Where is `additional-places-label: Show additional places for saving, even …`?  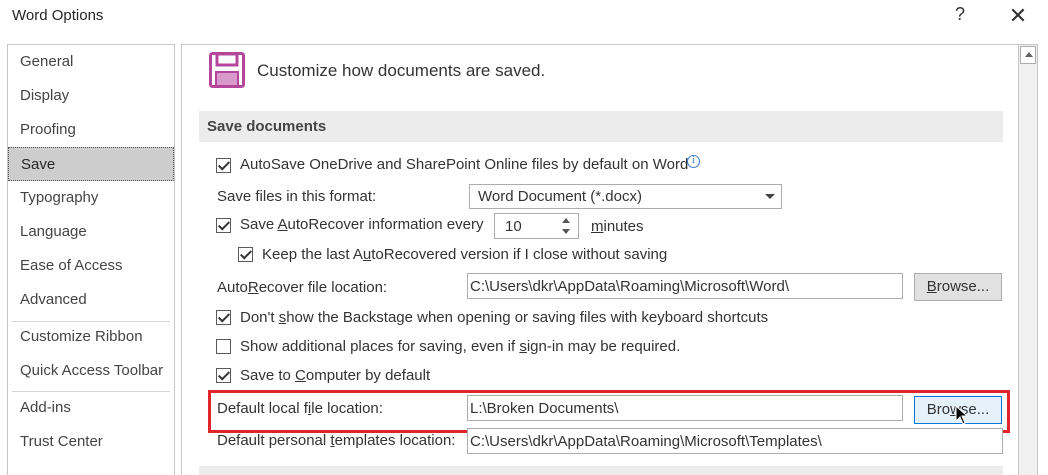 additional-places-label: Show additional places for saving, even … is located at coordinates (460, 346).